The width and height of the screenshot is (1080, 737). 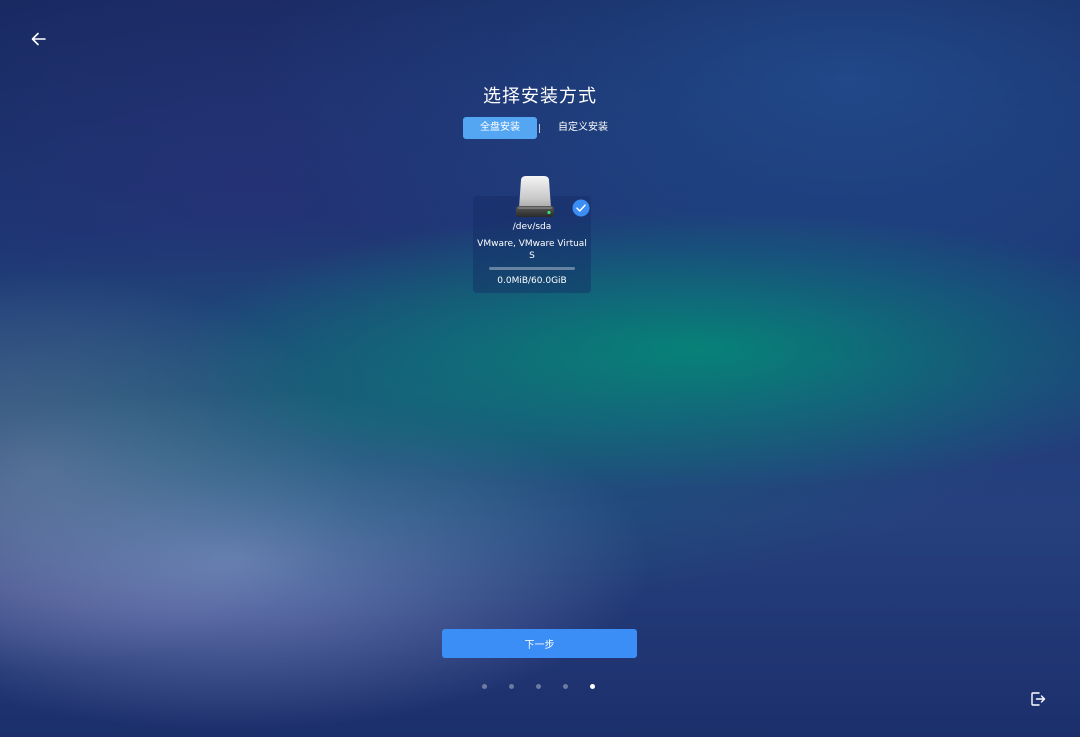 I want to click on disk-usage-bar, so click(x=532, y=268).